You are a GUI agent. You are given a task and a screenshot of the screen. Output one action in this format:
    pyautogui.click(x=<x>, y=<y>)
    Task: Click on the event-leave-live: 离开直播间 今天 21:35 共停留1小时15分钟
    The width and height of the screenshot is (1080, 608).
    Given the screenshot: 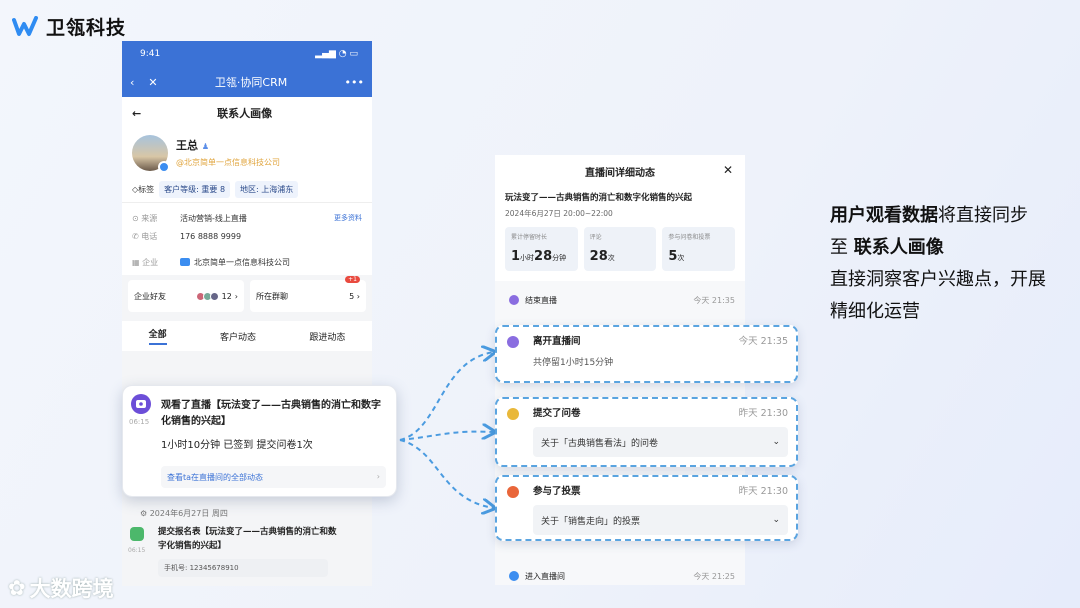 What is the action you would take?
    pyautogui.click(x=646, y=354)
    